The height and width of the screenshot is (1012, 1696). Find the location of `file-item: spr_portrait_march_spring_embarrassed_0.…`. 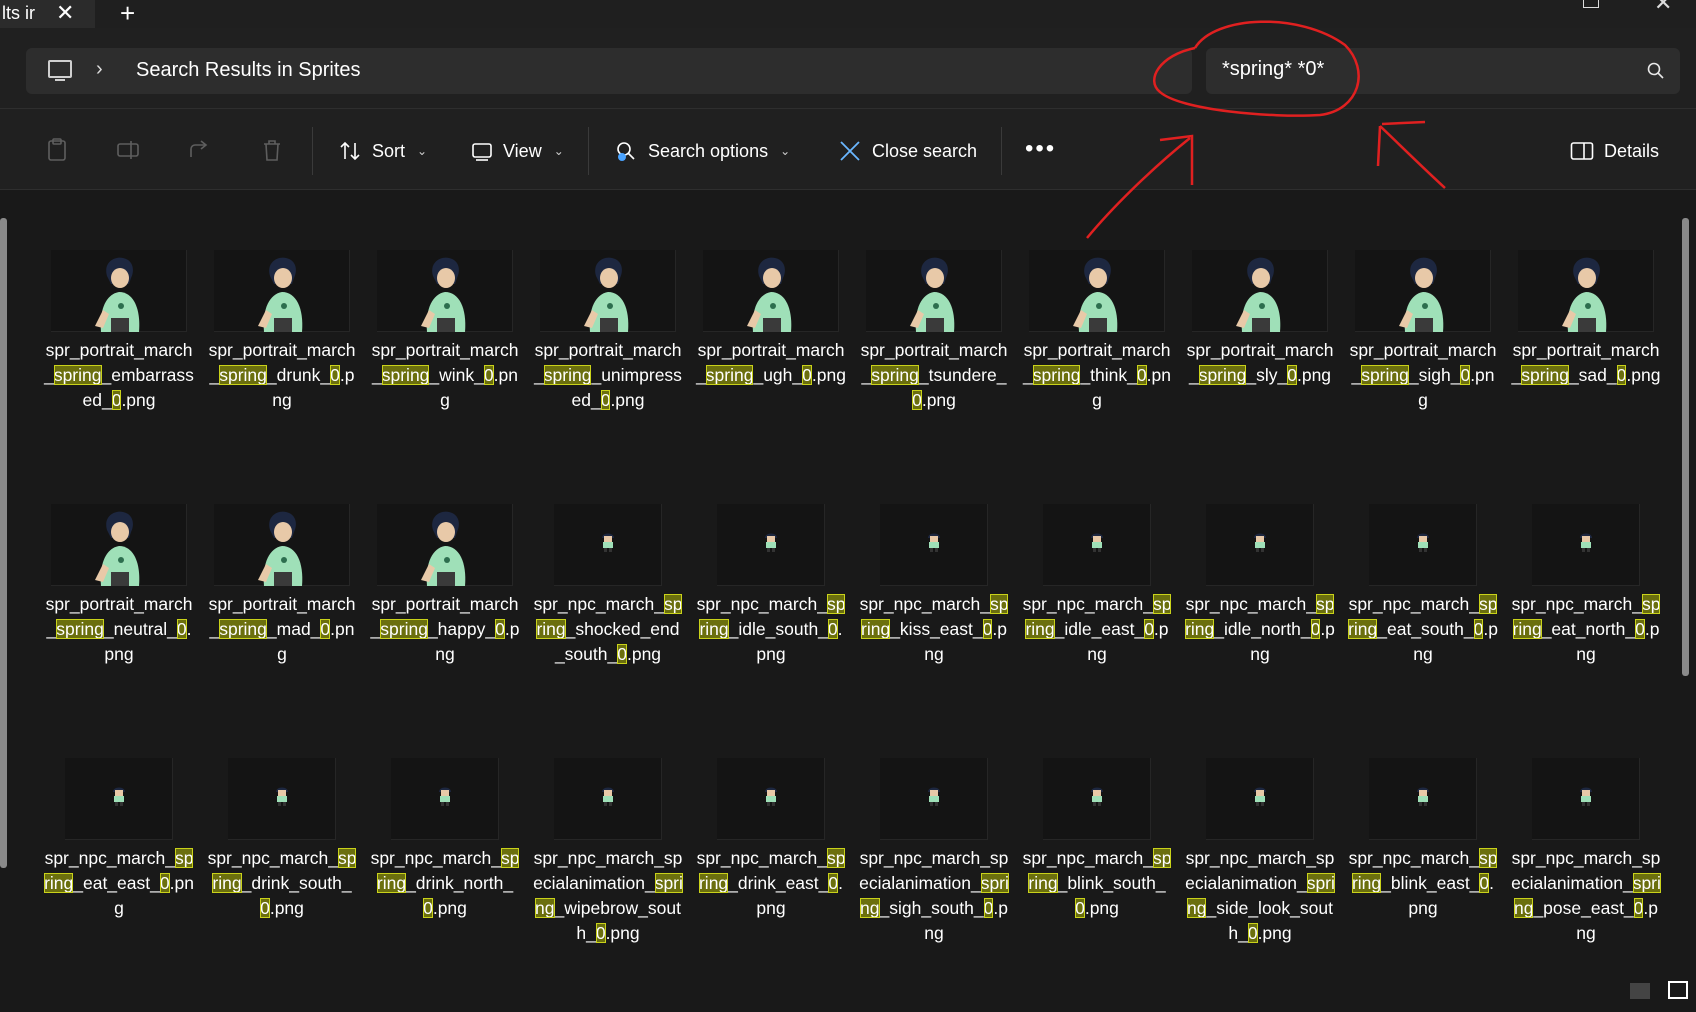

file-item: spr_portrait_march_spring_embarrassed_0.… is located at coordinates (119, 377).